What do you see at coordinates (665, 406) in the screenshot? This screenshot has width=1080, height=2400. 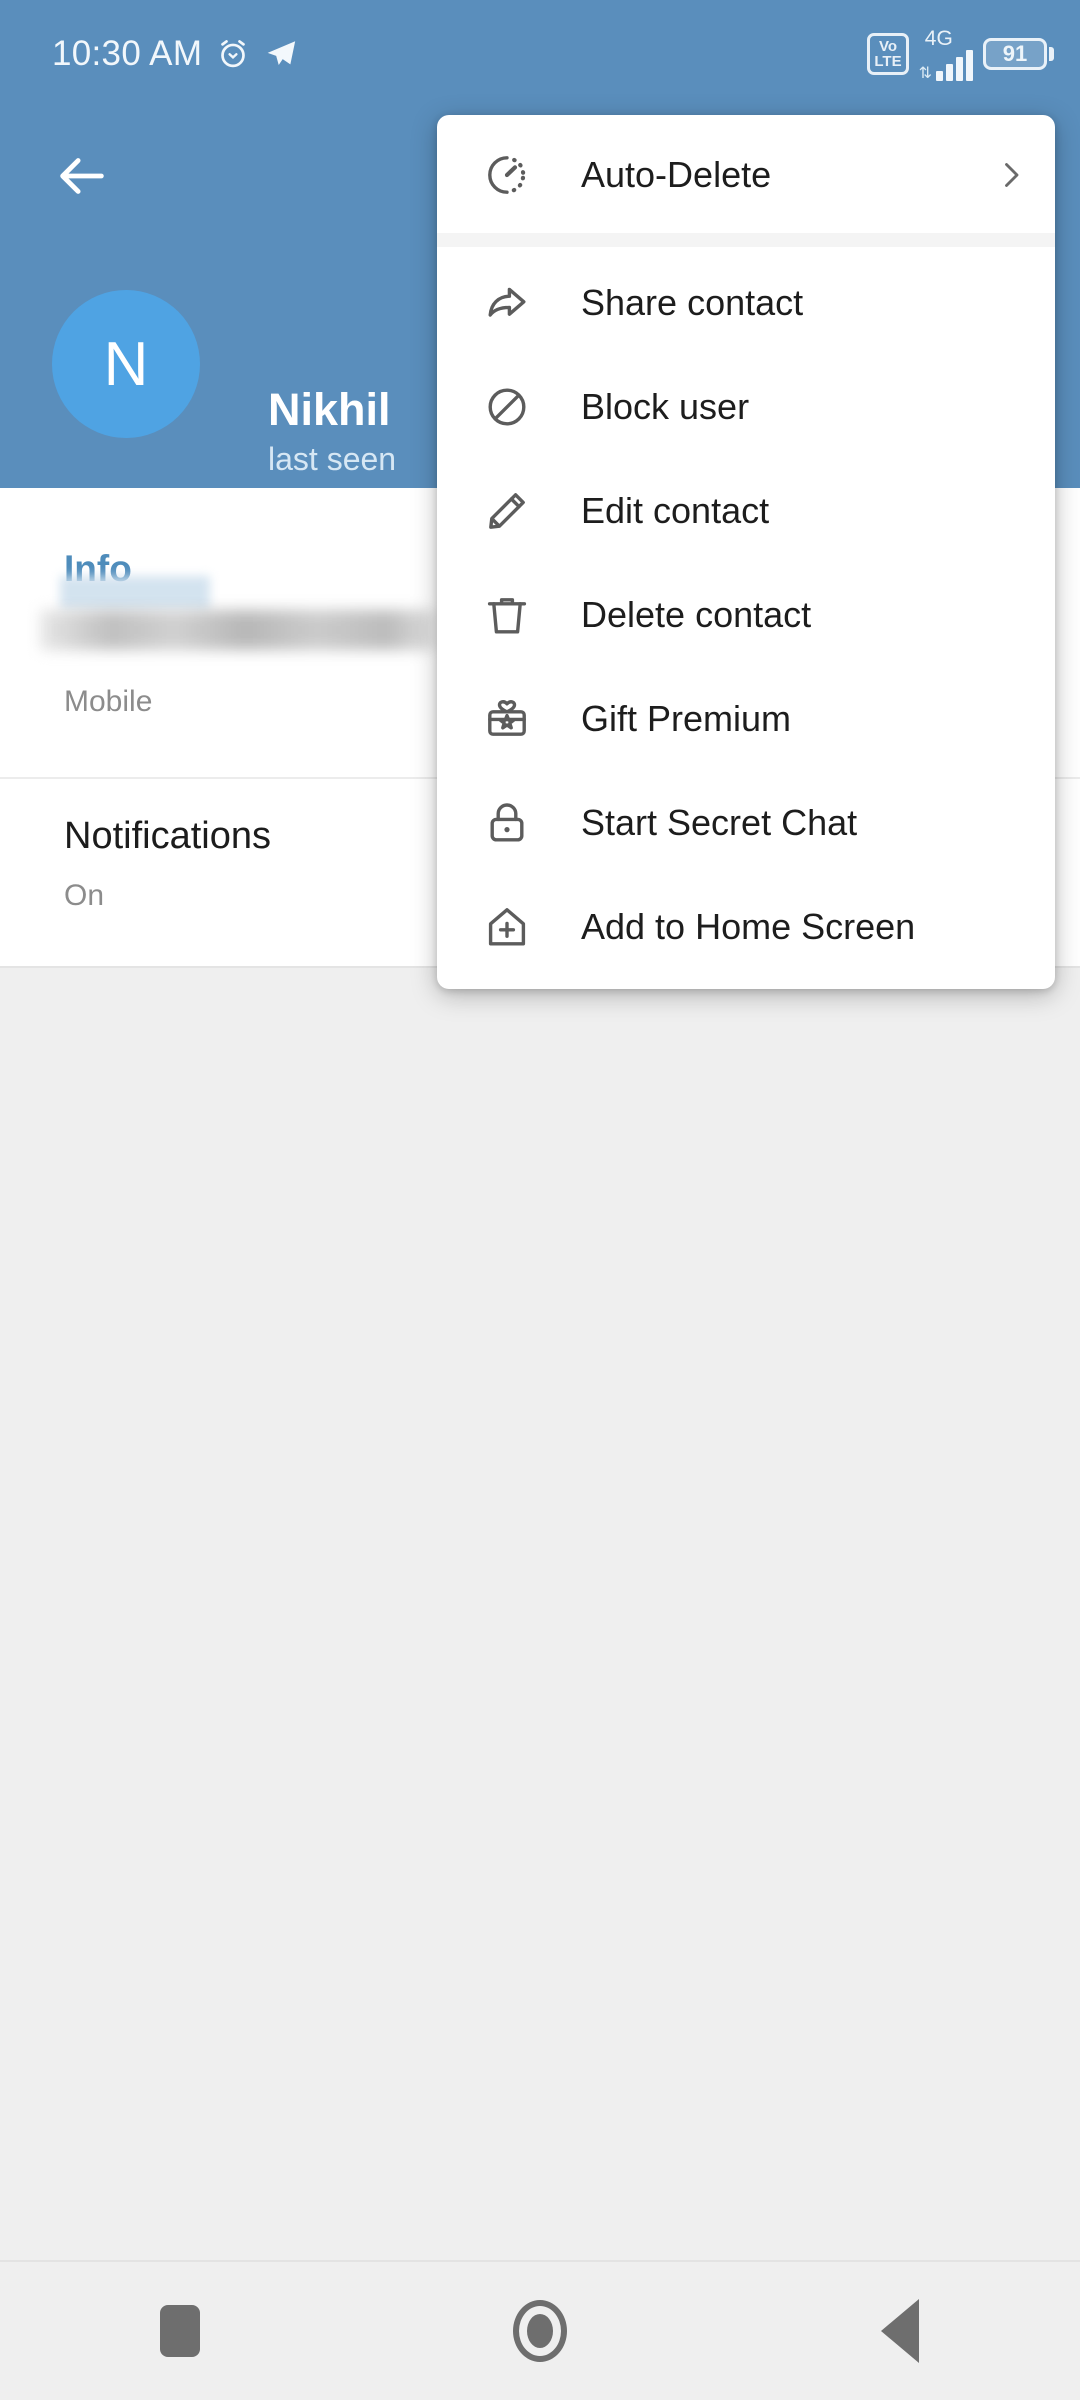 I see `menu-item-label: Block user` at bounding box center [665, 406].